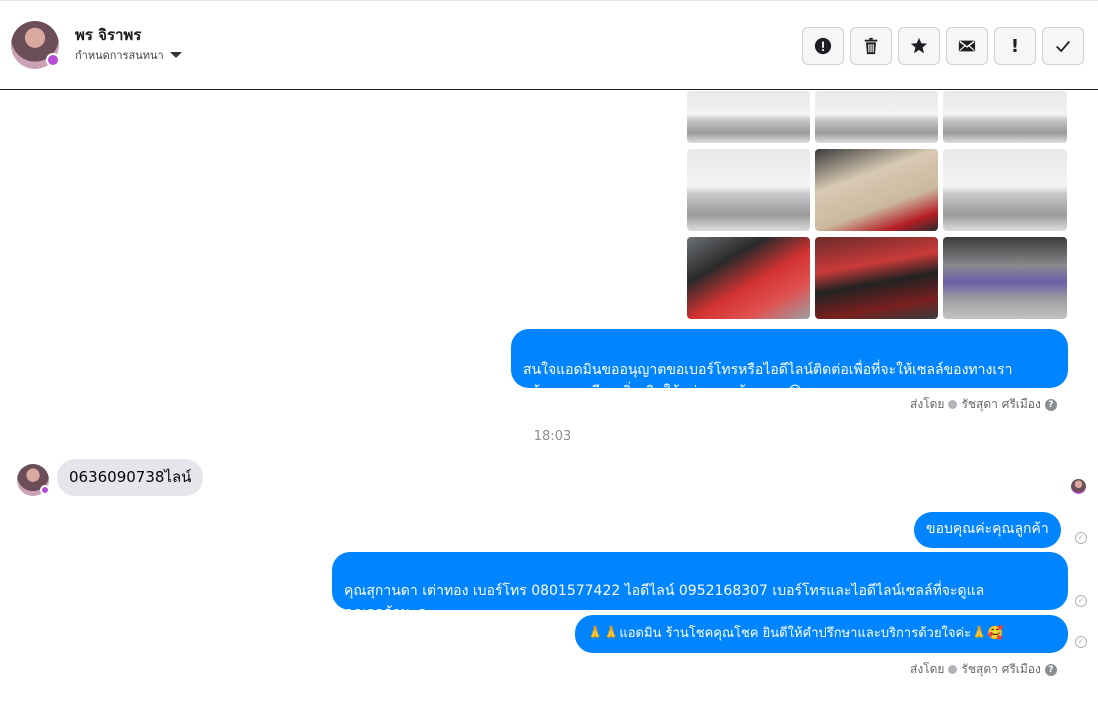  I want to click on exclamation-icon: !, so click(1015, 46).